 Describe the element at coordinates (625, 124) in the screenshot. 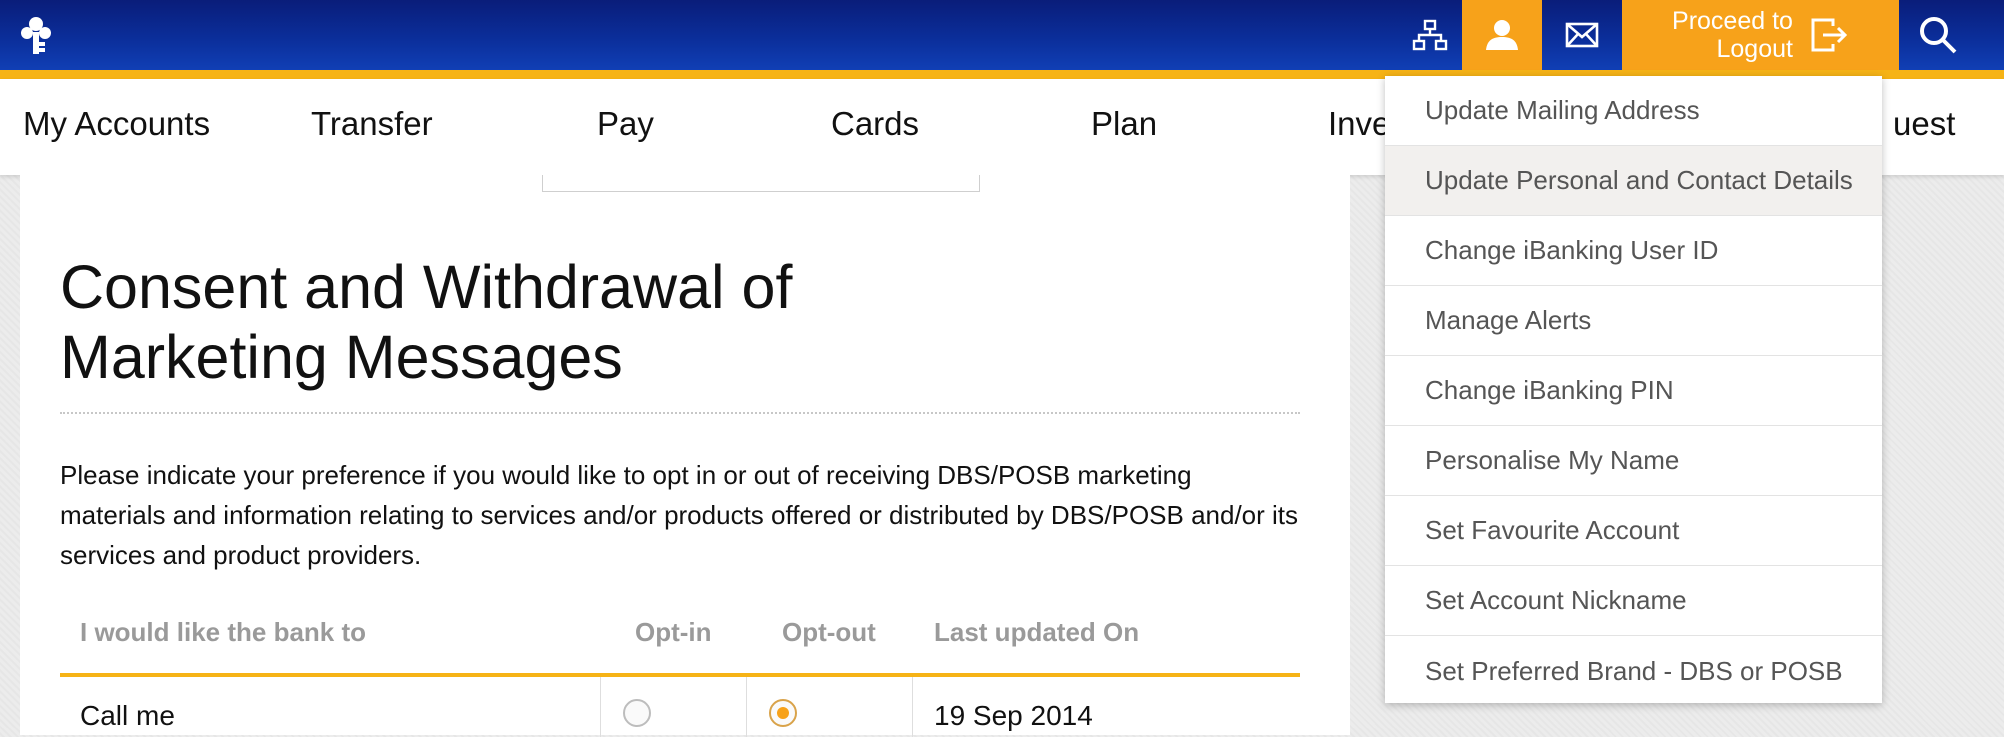

I see `nav-pay: Pay` at that location.